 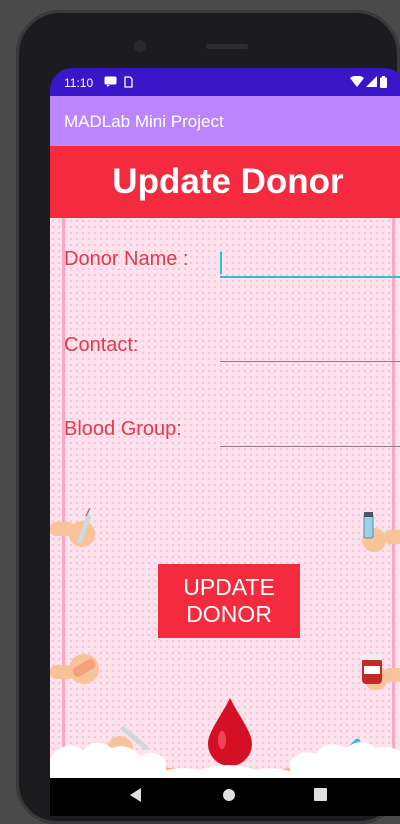 What do you see at coordinates (74, 669) in the screenshot?
I see `bandage-hand-icon` at bounding box center [74, 669].